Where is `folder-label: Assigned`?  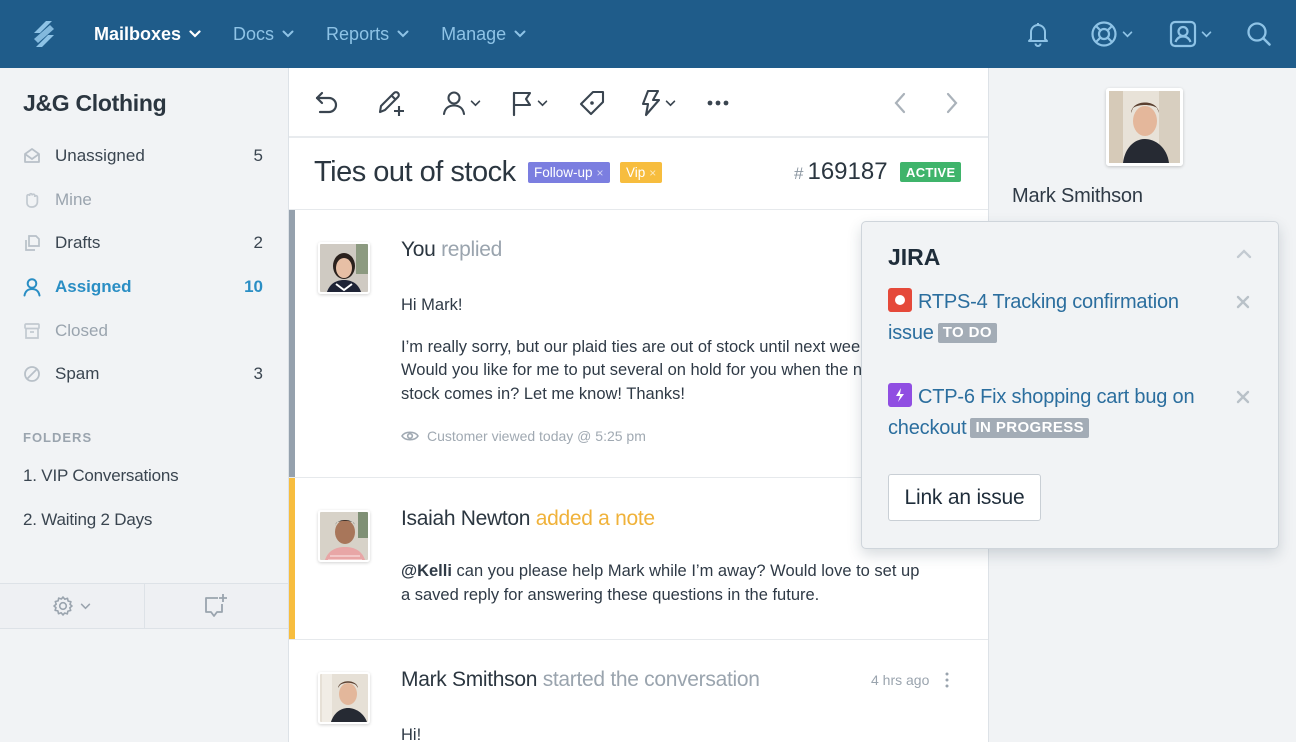 folder-label: Assigned is located at coordinates (93, 286).